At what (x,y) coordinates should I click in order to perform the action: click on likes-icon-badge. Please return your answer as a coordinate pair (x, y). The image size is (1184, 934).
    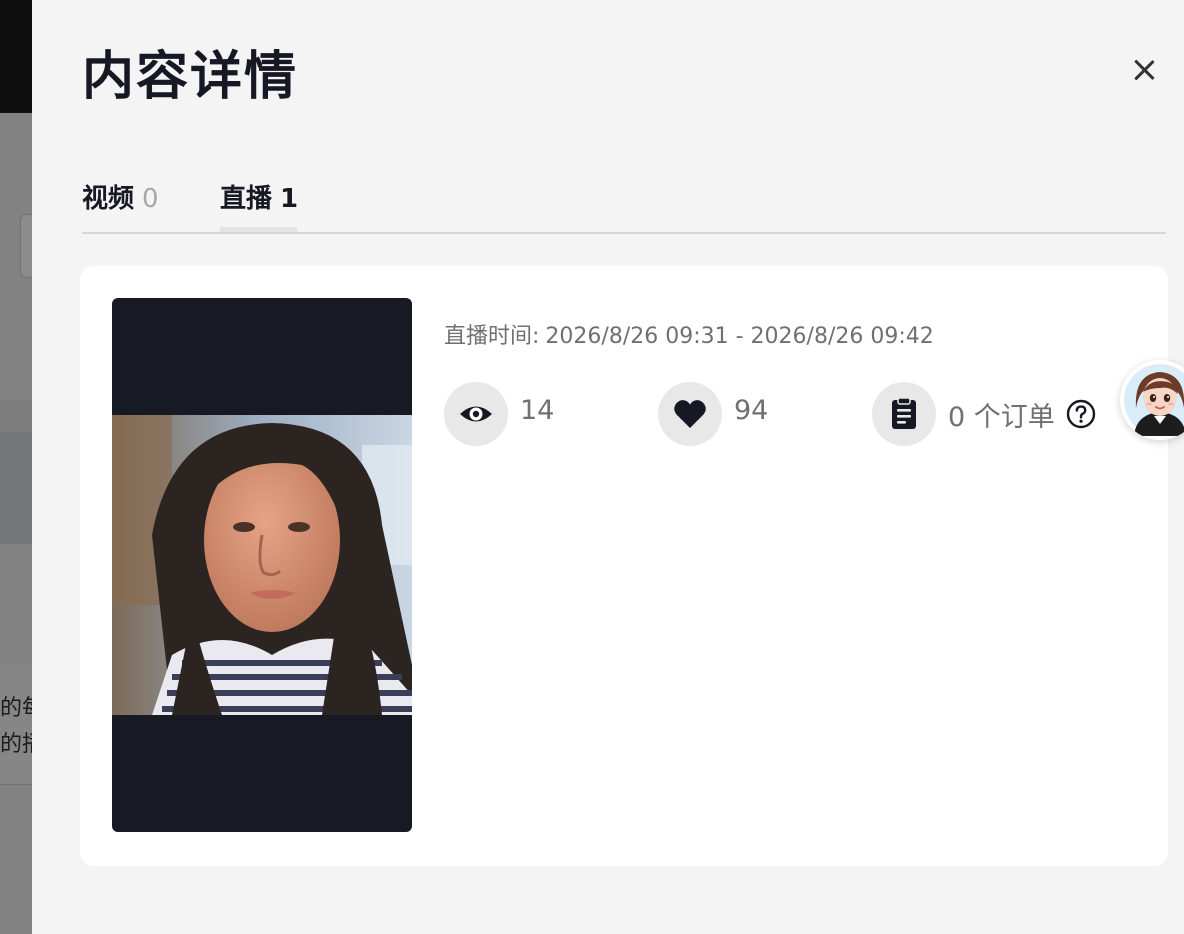
    Looking at the image, I should click on (690, 414).